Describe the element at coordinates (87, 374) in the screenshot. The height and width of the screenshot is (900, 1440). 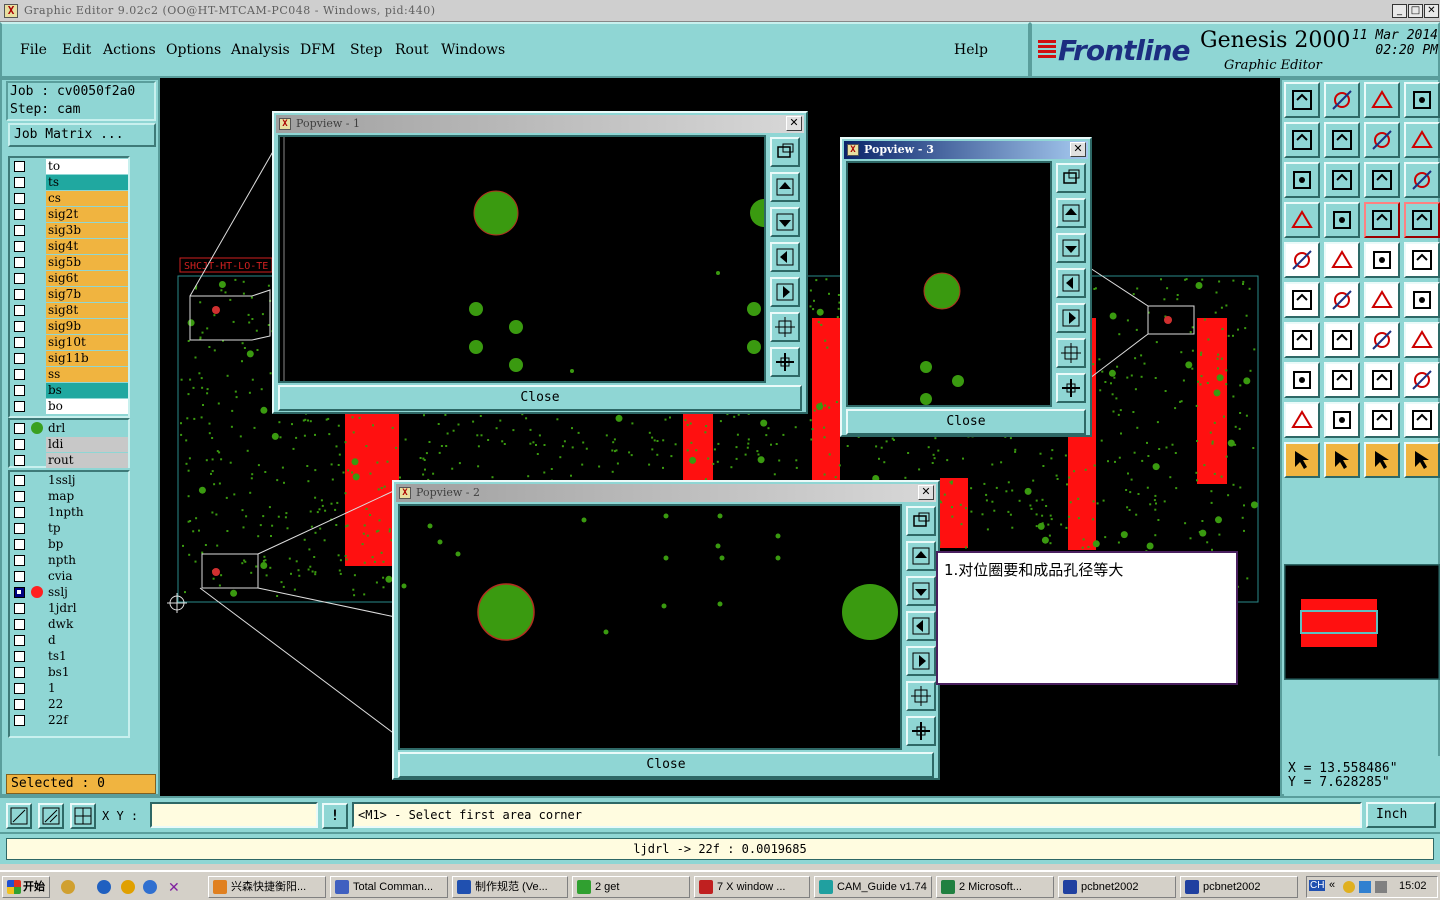
I see `layer-name: ss` at that location.